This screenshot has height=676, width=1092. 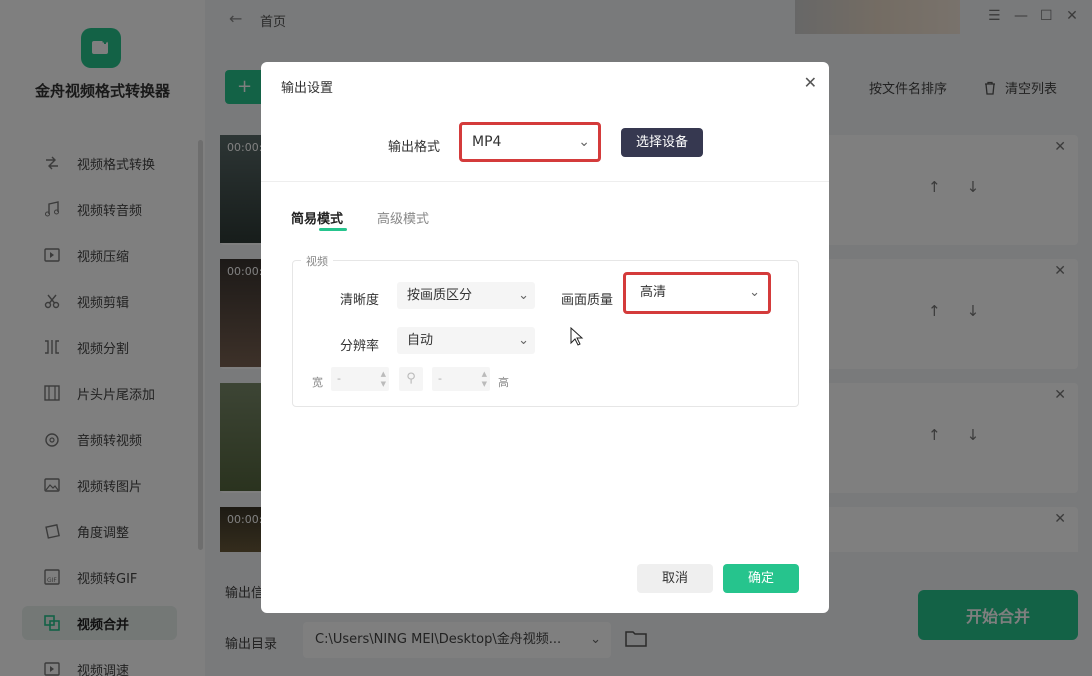 What do you see at coordinates (577, 338) in the screenshot?
I see `mouse-cursor-icon` at bounding box center [577, 338].